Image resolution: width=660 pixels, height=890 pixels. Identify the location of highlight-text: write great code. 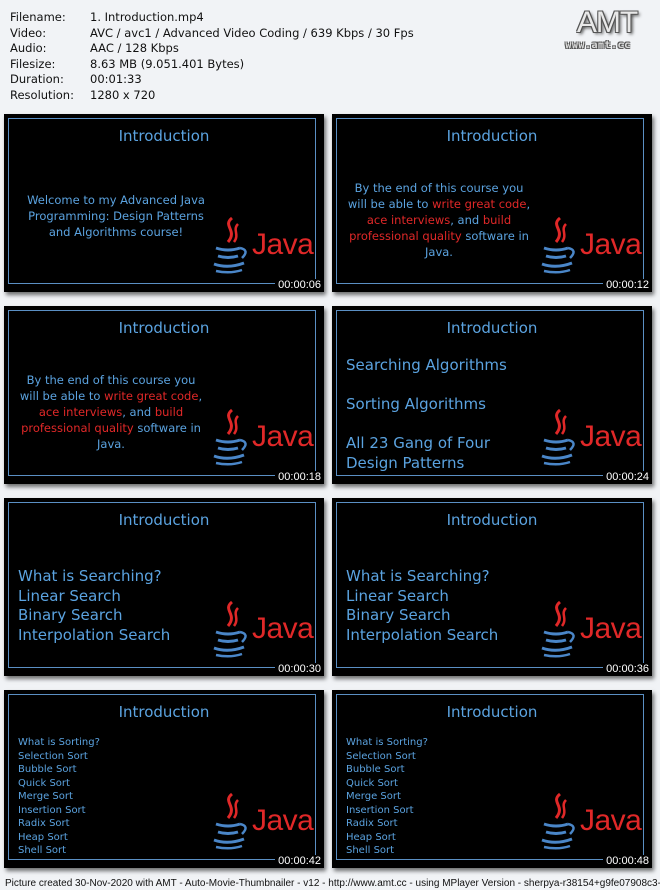
(479, 204).